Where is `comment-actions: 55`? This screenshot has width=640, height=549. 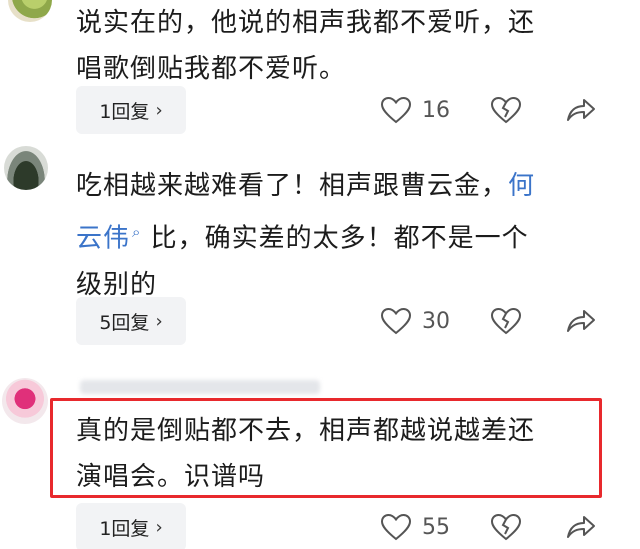 comment-actions: 55 is located at coordinates (495, 526).